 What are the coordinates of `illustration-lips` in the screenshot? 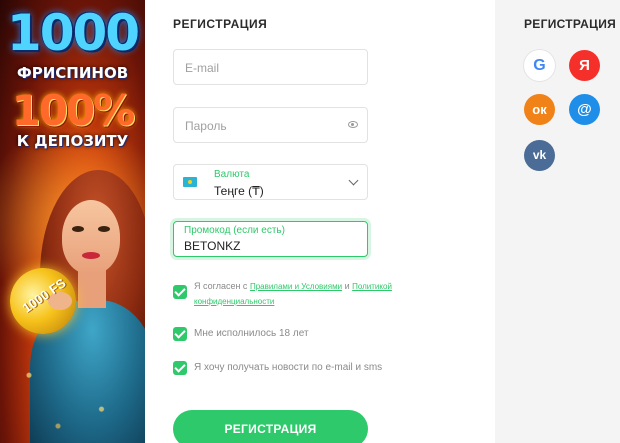 It's located at (91, 255).